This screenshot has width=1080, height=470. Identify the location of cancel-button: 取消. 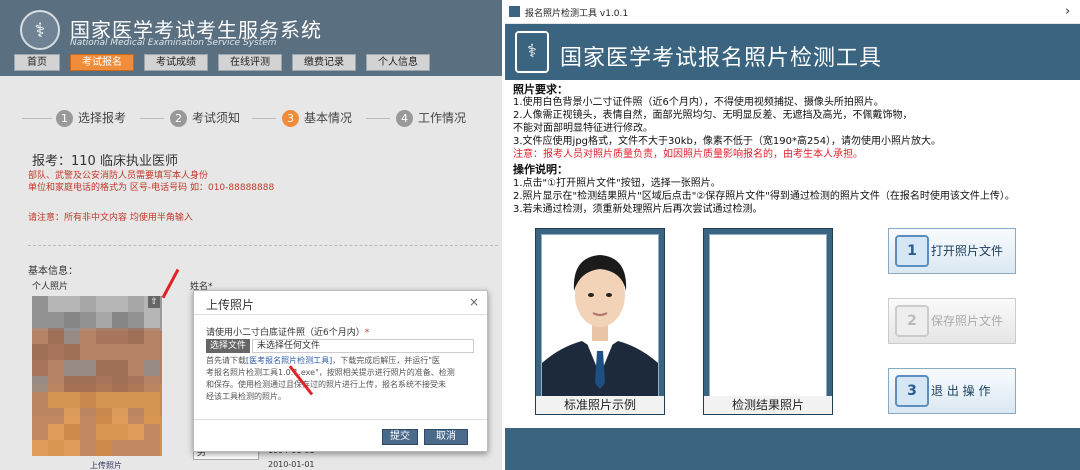
(446, 437).